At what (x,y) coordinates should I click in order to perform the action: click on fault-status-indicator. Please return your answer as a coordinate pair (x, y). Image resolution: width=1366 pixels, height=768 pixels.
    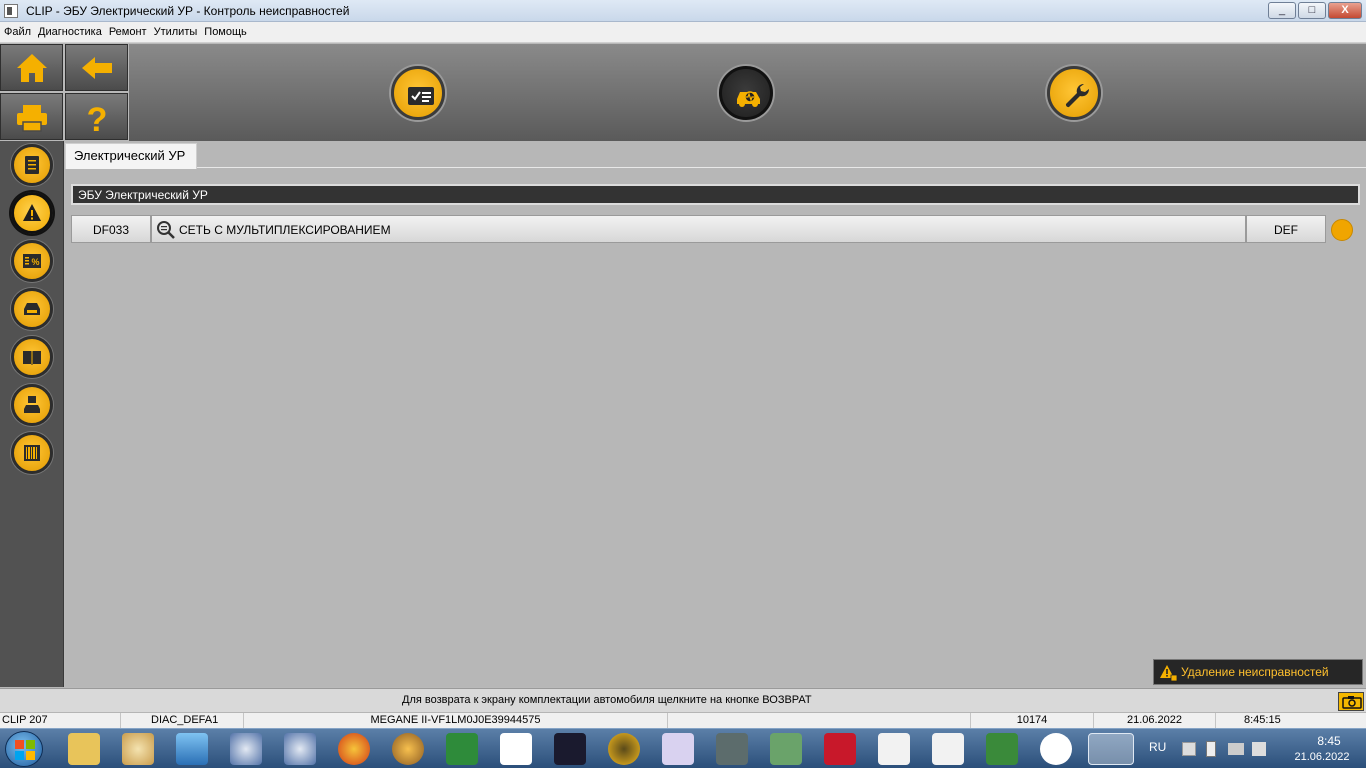
    Looking at the image, I should click on (1342, 230).